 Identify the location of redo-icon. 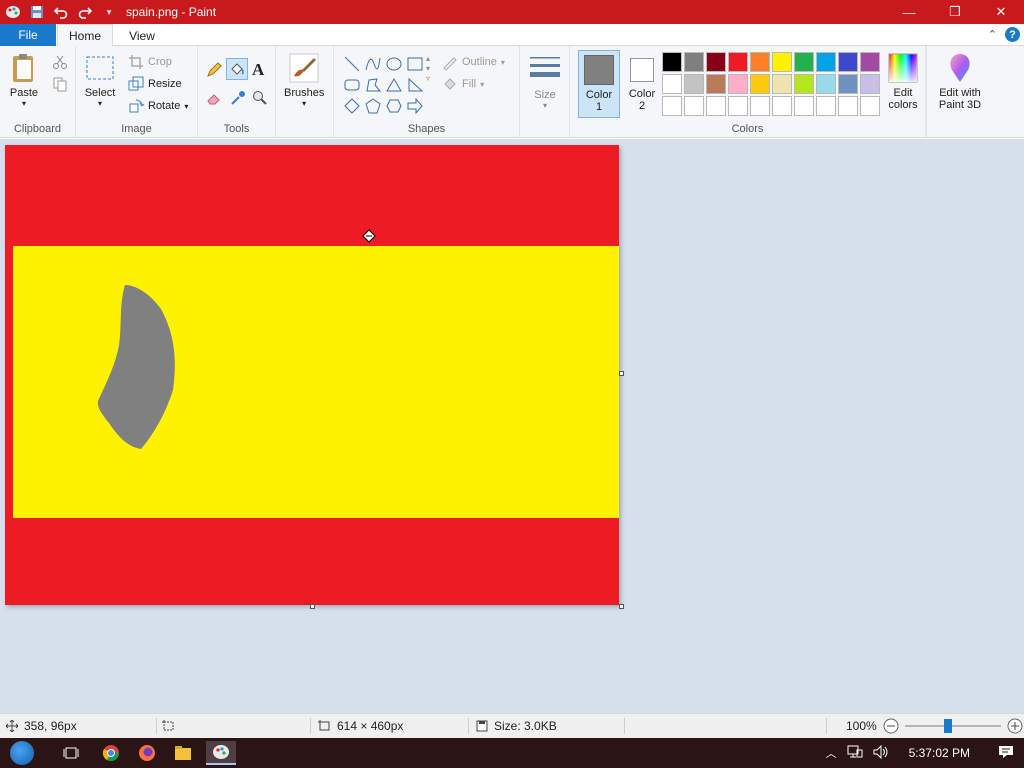
(85, 12).